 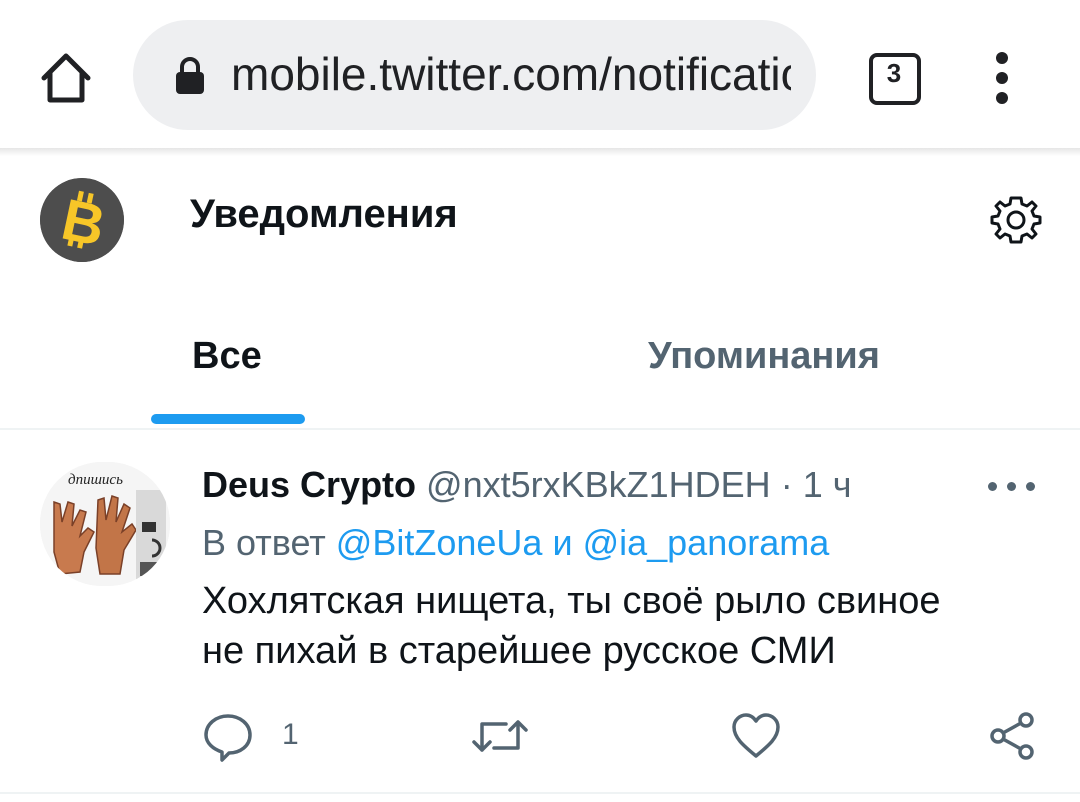 What do you see at coordinates (827, 484) in the screenshot?
I see `tweet-time: 1 ч` at bounding box center [827, 484].